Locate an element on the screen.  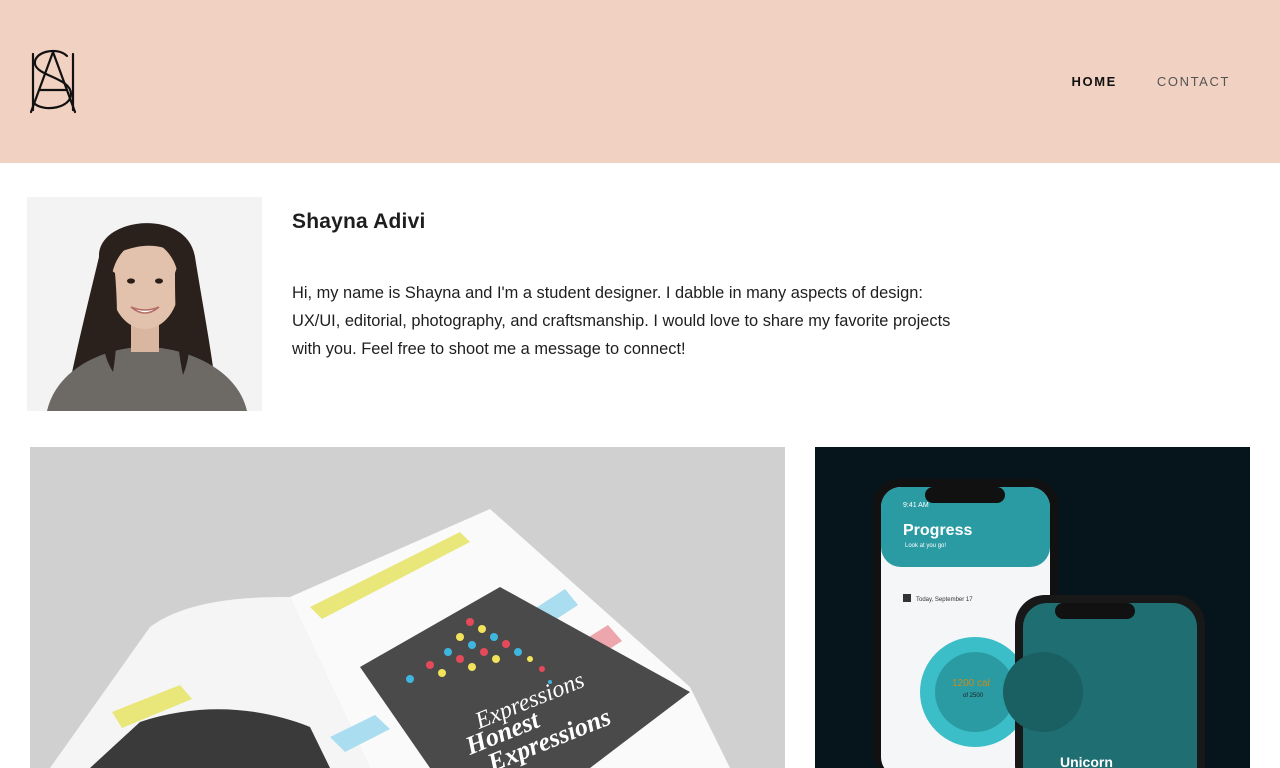
app-calories: 1200 cal is located at coordinates (971, 683).